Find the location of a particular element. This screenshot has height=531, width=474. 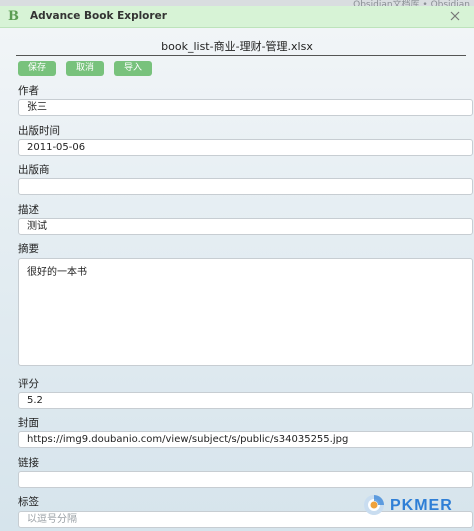

pkmer-watermark: PKMER is located at coordinates (415, 505).